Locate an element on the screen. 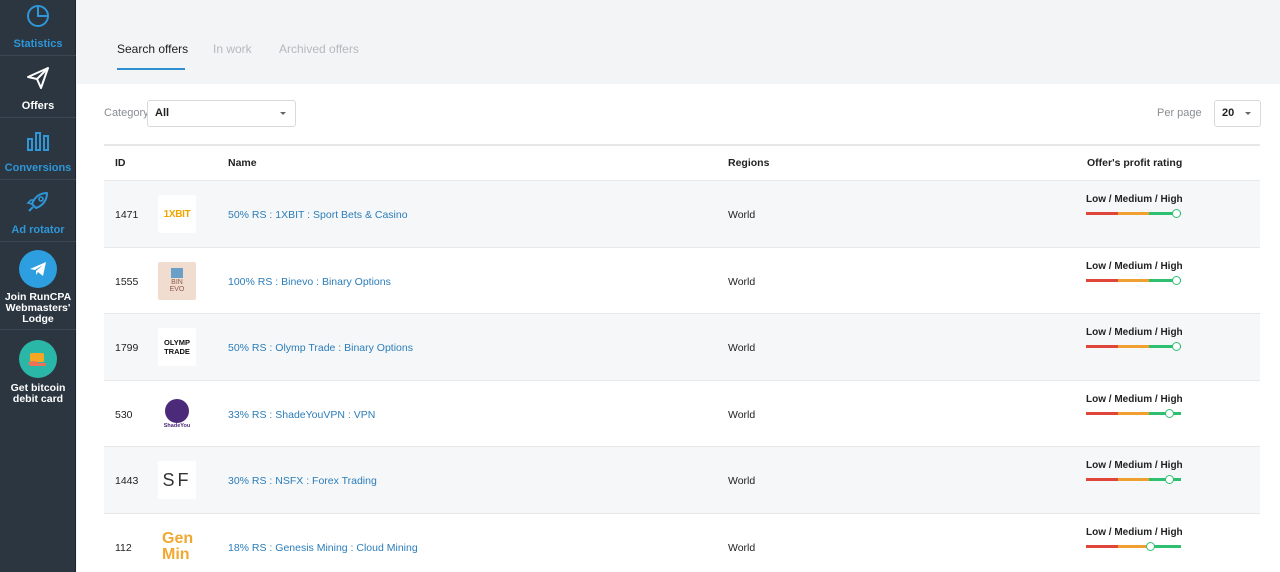 Image resolution: width=1280 pixels, height=572 pixels. sidebar-item-offers: Offers is located at coordinates (38, 87).